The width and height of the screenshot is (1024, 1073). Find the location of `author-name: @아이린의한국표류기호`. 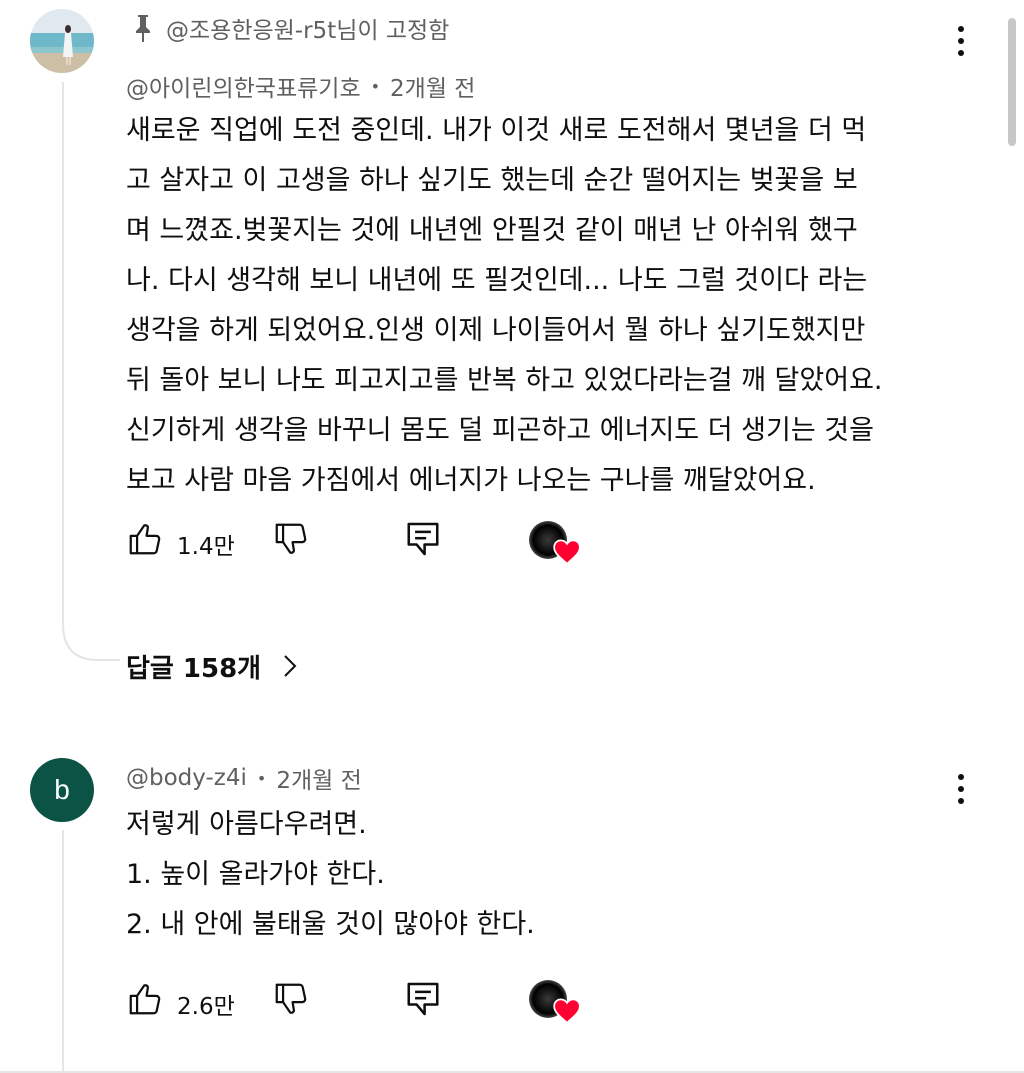

author-name: @아이린의한국표류기호 is located at coordinates (243, 86).